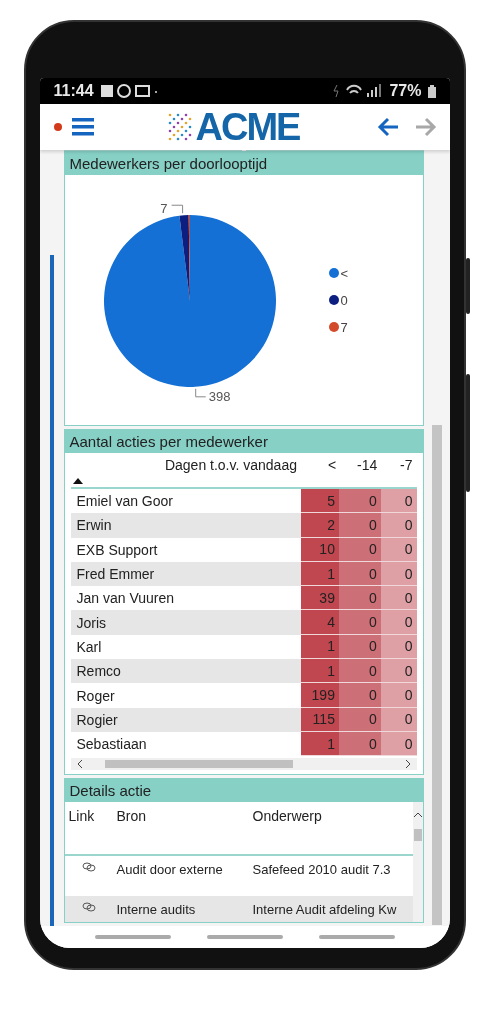 The image size is (489, 1024). I want to click on table-cell-text: Audit door externe, so click(169, 870).